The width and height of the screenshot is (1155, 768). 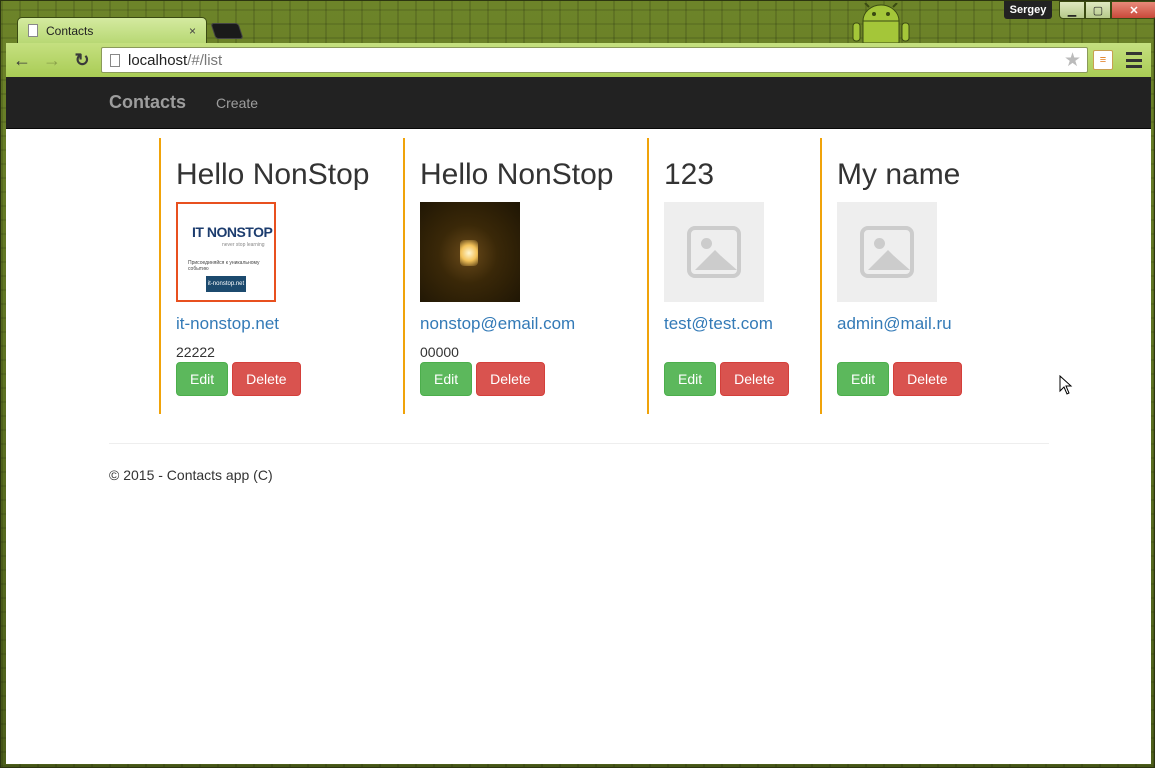 I want to click on extension-icon: ≡, so click(x=1103, y=60).